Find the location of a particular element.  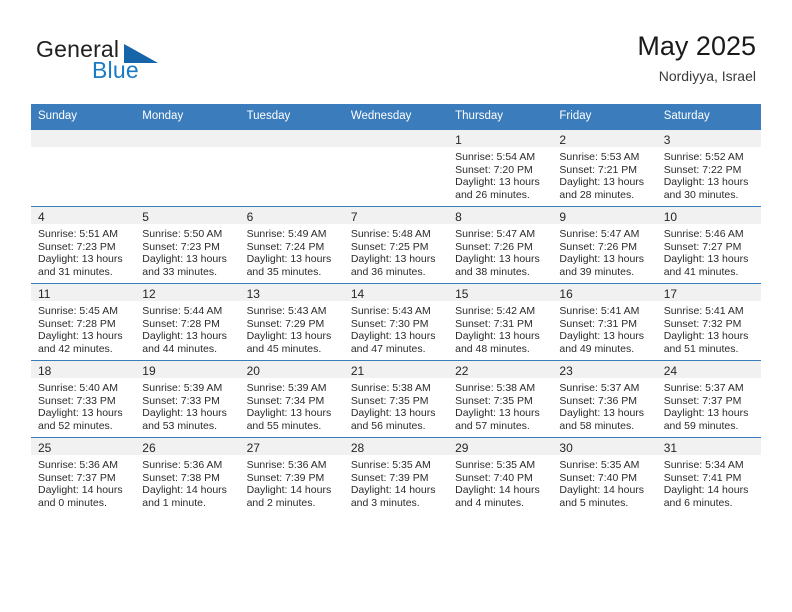

daylight-text: Daylight: 13 hours and 51 minutes. is located at coordinates (706, 343).